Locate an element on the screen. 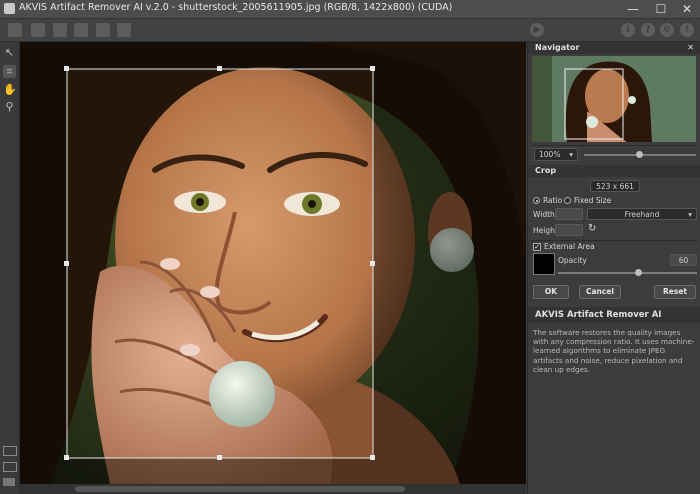 This screenshot has width=700, height=494. horizontal-scrollbar is located at coordinates (273, 489).